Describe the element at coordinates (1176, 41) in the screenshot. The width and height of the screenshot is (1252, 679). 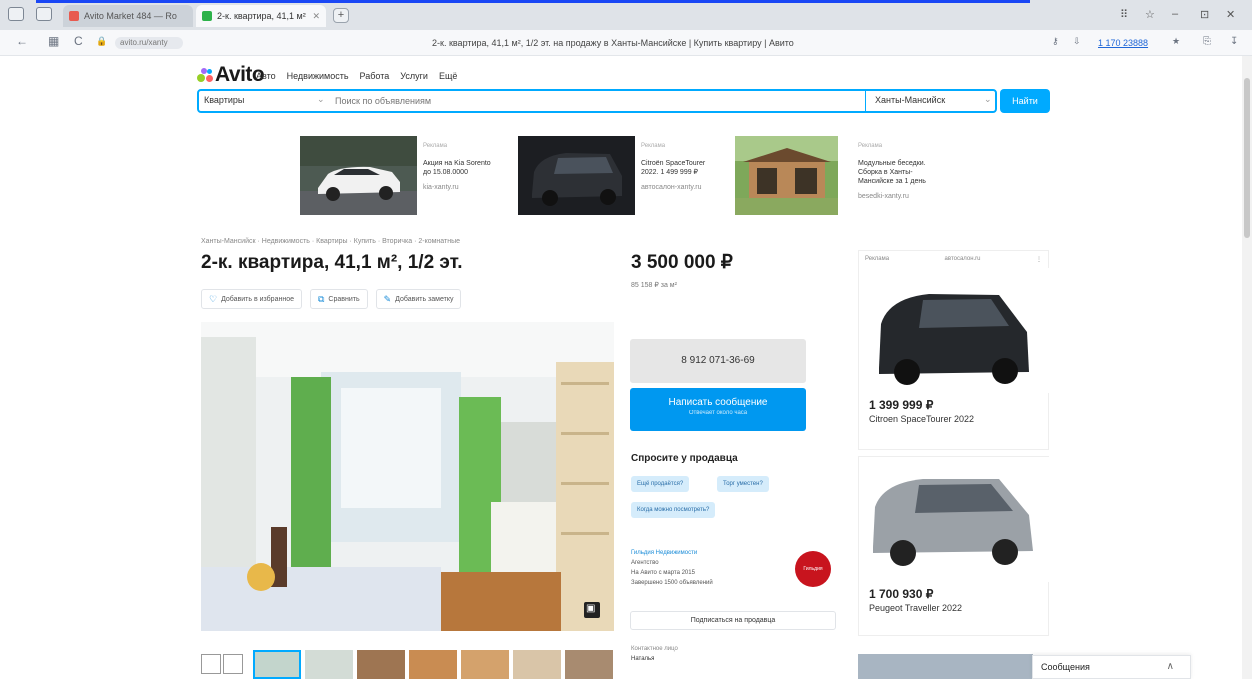
I see `star-icon: ★` at that location.